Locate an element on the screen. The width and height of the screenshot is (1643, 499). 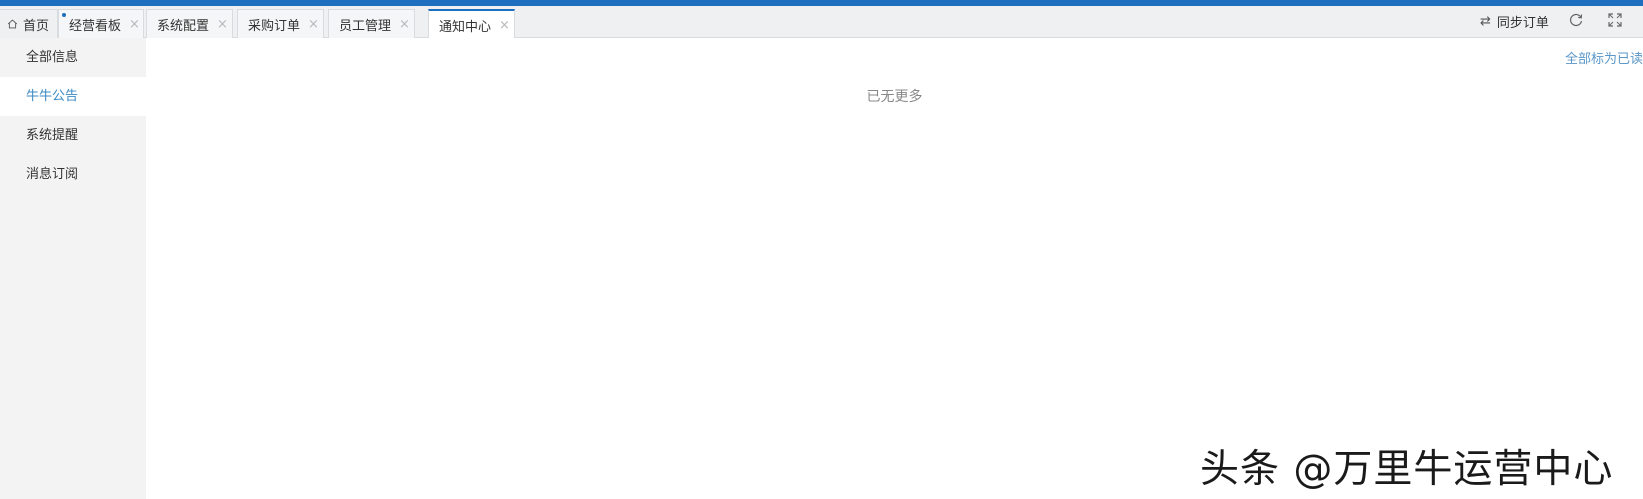
watermark: 头条 @万里牛运营中心 is located at coordinates (1407, 469).